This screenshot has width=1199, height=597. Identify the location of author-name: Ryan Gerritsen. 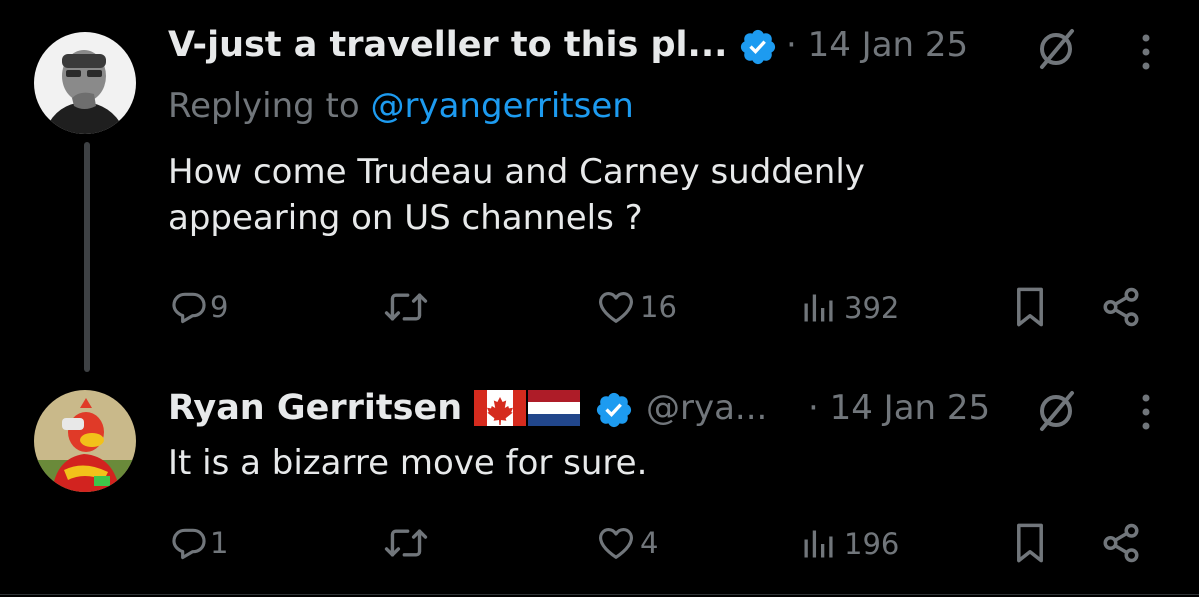
(315, 408).